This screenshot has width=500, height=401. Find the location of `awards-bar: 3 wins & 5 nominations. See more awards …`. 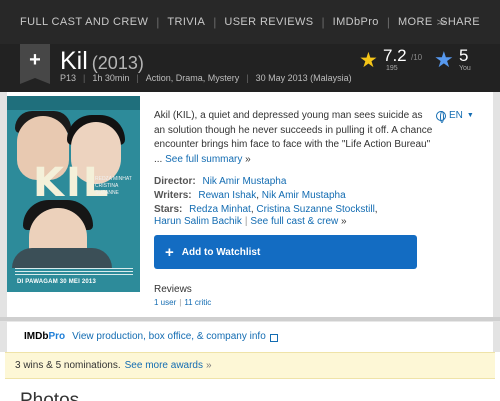

awards-bar: 3 wins & 5 nominations. See more awards … is located at coordinates (250, 365).